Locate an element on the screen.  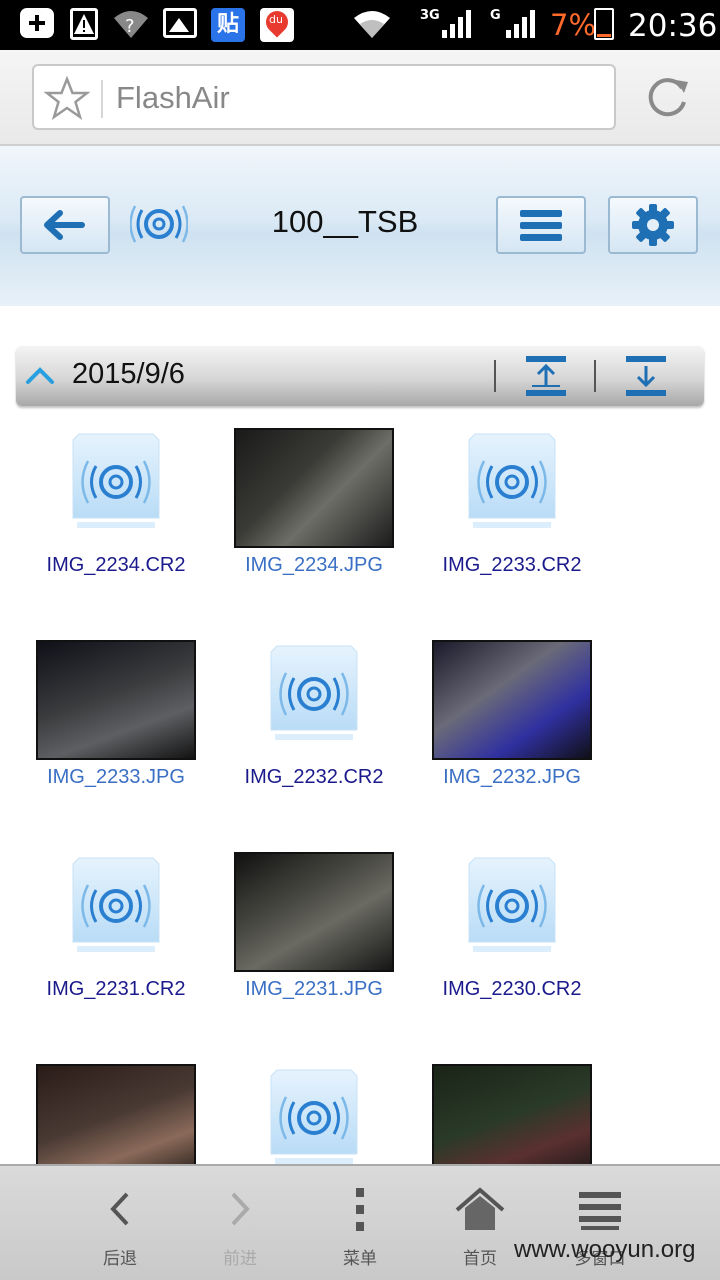
file-item: IMG_2234.JPG is located at coordinates (314, 505).